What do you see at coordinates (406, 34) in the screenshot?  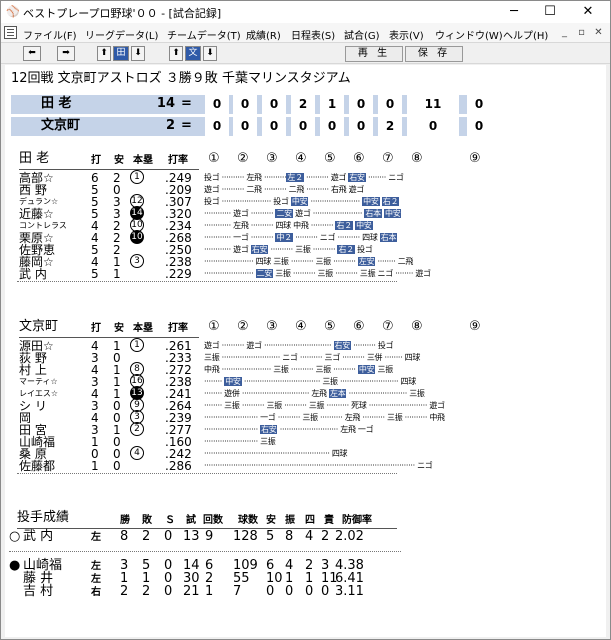 I see `menu-view: 表示(V)` at bounding box center [406, 34].